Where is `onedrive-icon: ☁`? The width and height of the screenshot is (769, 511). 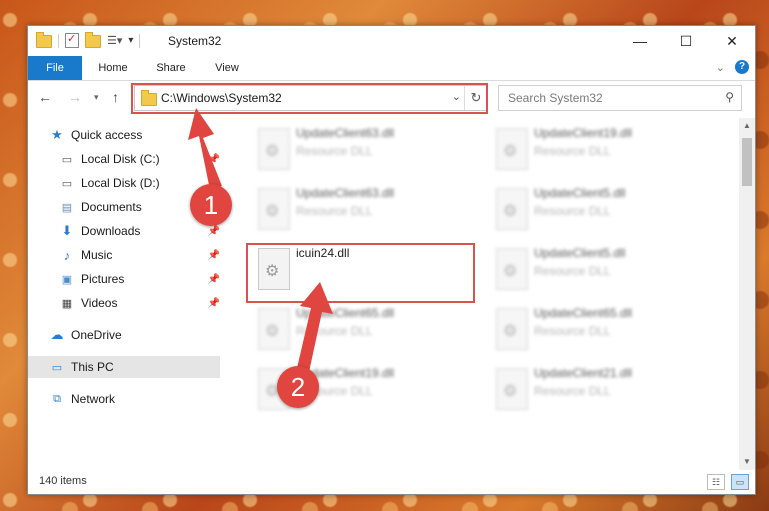
onedrive-icon: ☁ is located at coordinates (57, 334).